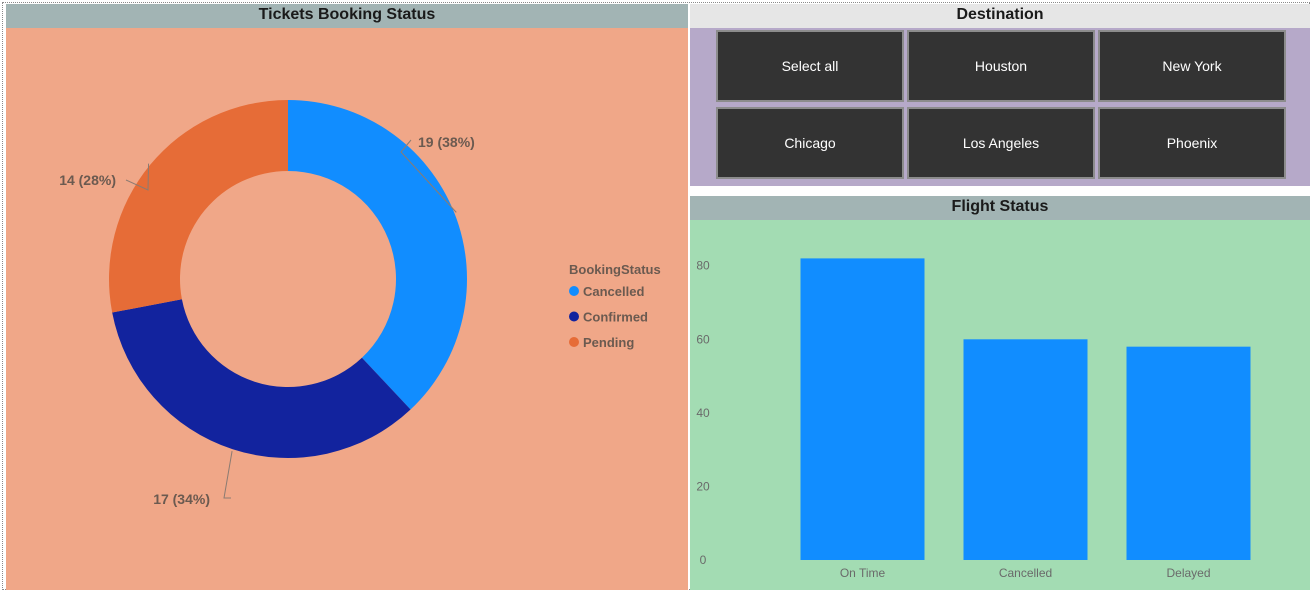  I want to click on y-tick-label: 0, so click(703, 560).